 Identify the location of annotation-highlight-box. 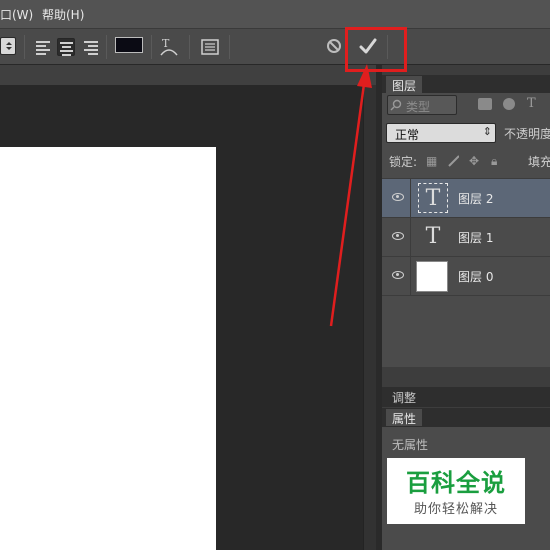
(376, 49).